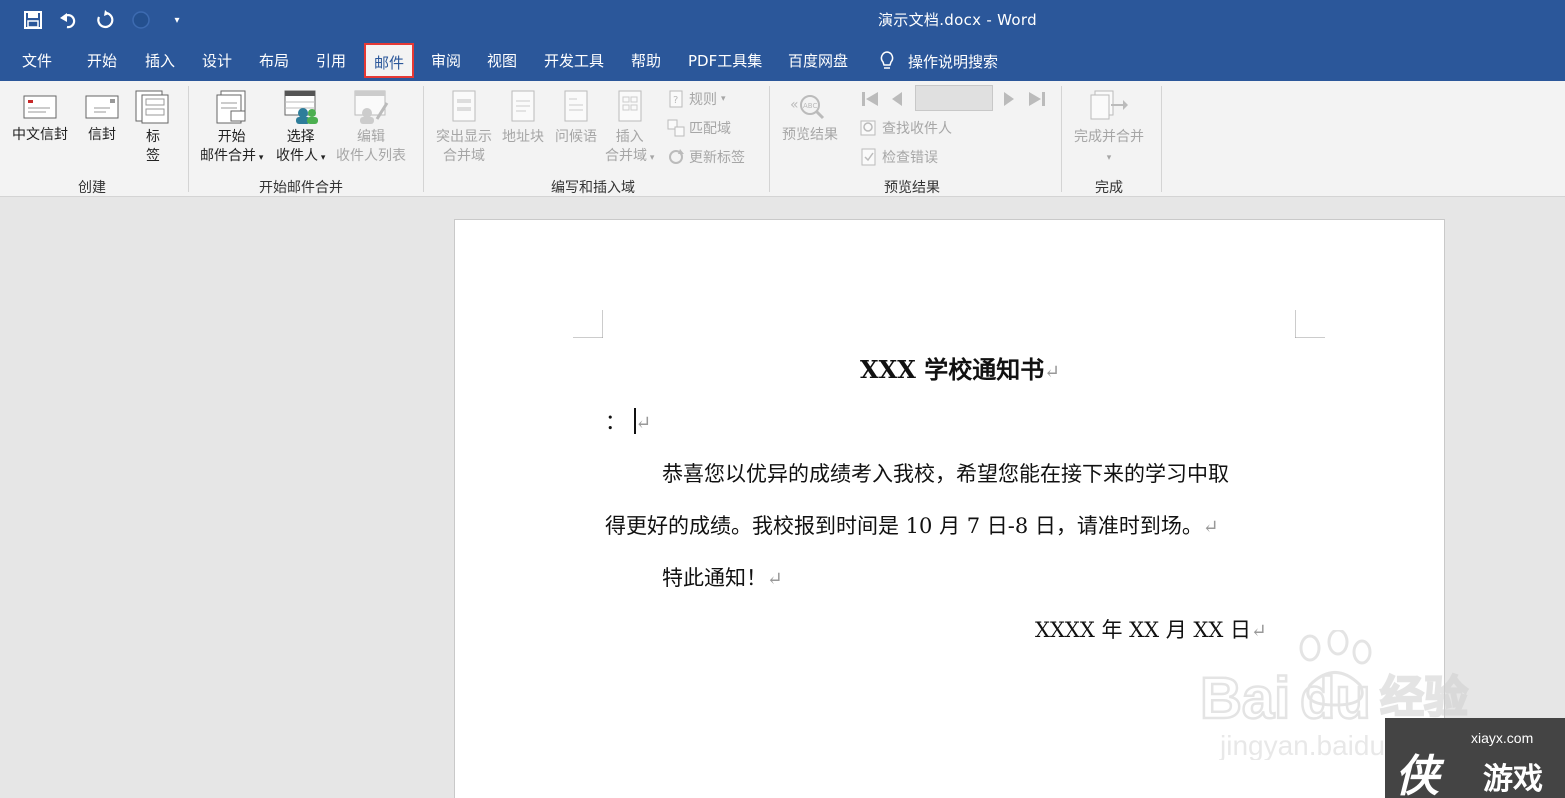 The image size is (1565, 798). What do you see at coordinates (1424, 697) in the screenshot?
I see `svg-text: 经验` at bounding box center [1424, 697].